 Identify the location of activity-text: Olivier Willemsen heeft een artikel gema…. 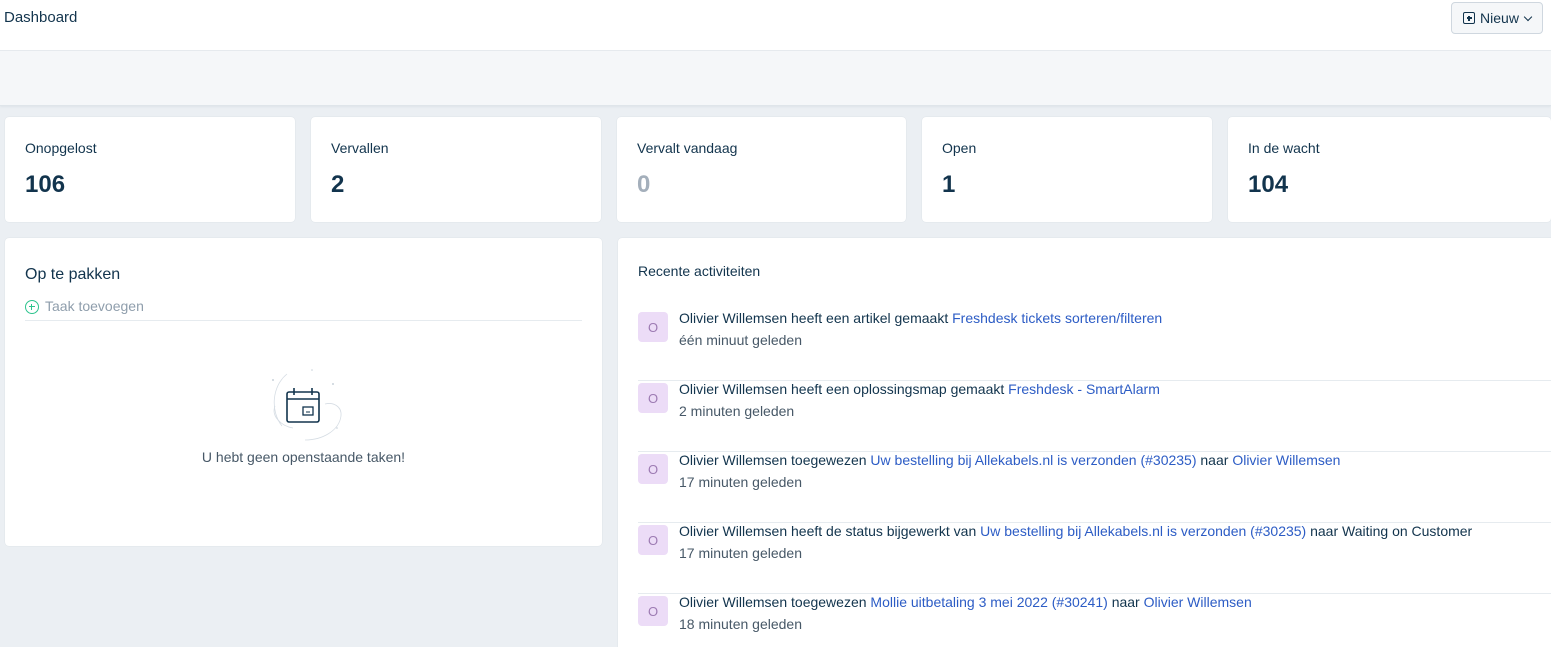
(920, 318).